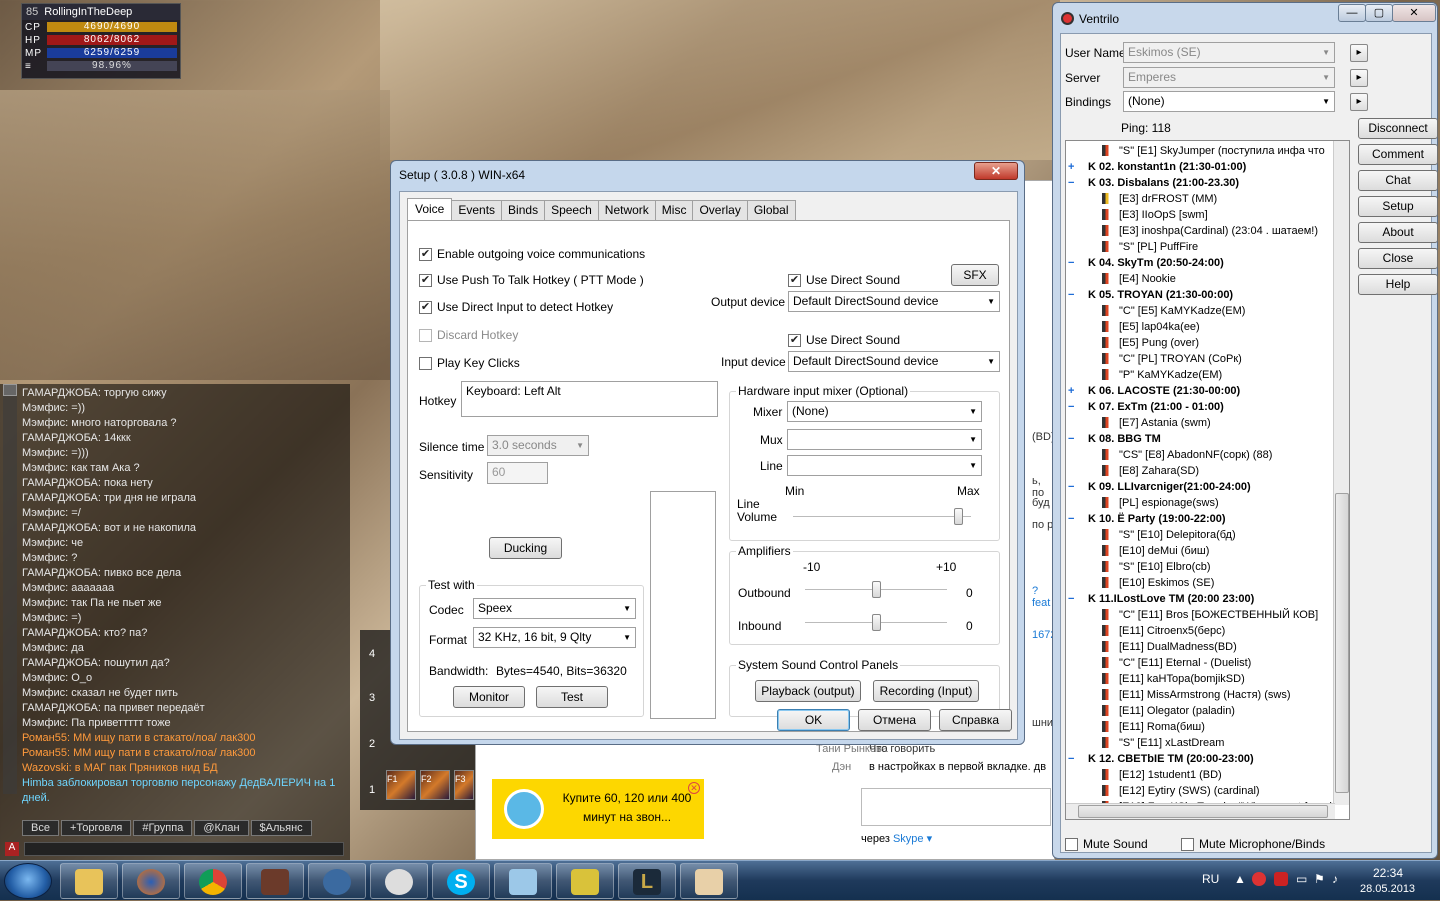 The image size is (1440, 901). I want to click on taskbar-firefox, so click(151, 881).